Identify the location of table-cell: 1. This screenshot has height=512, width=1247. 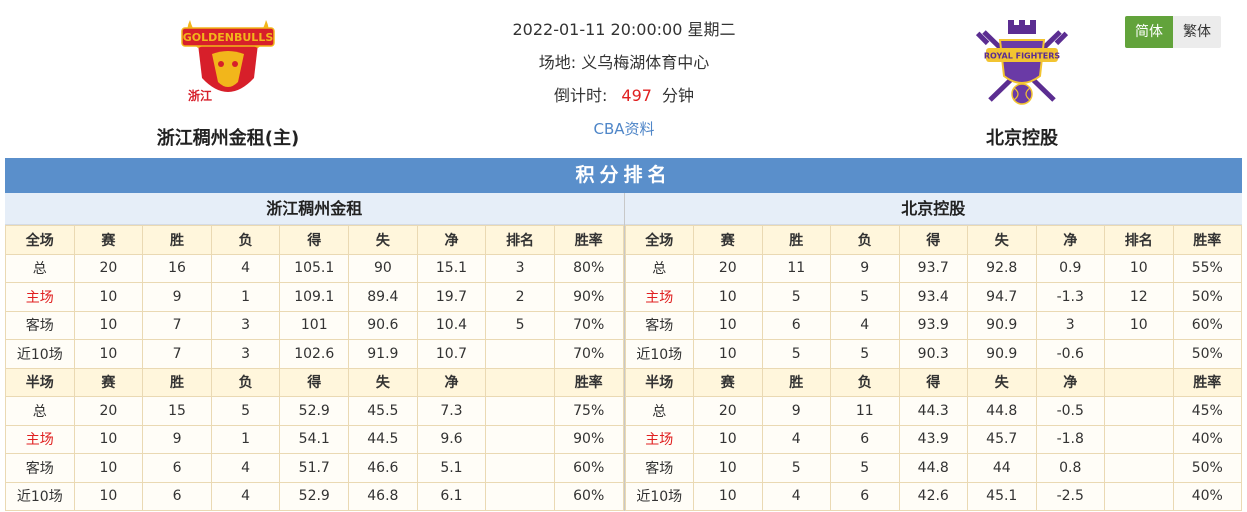
(245, 439).